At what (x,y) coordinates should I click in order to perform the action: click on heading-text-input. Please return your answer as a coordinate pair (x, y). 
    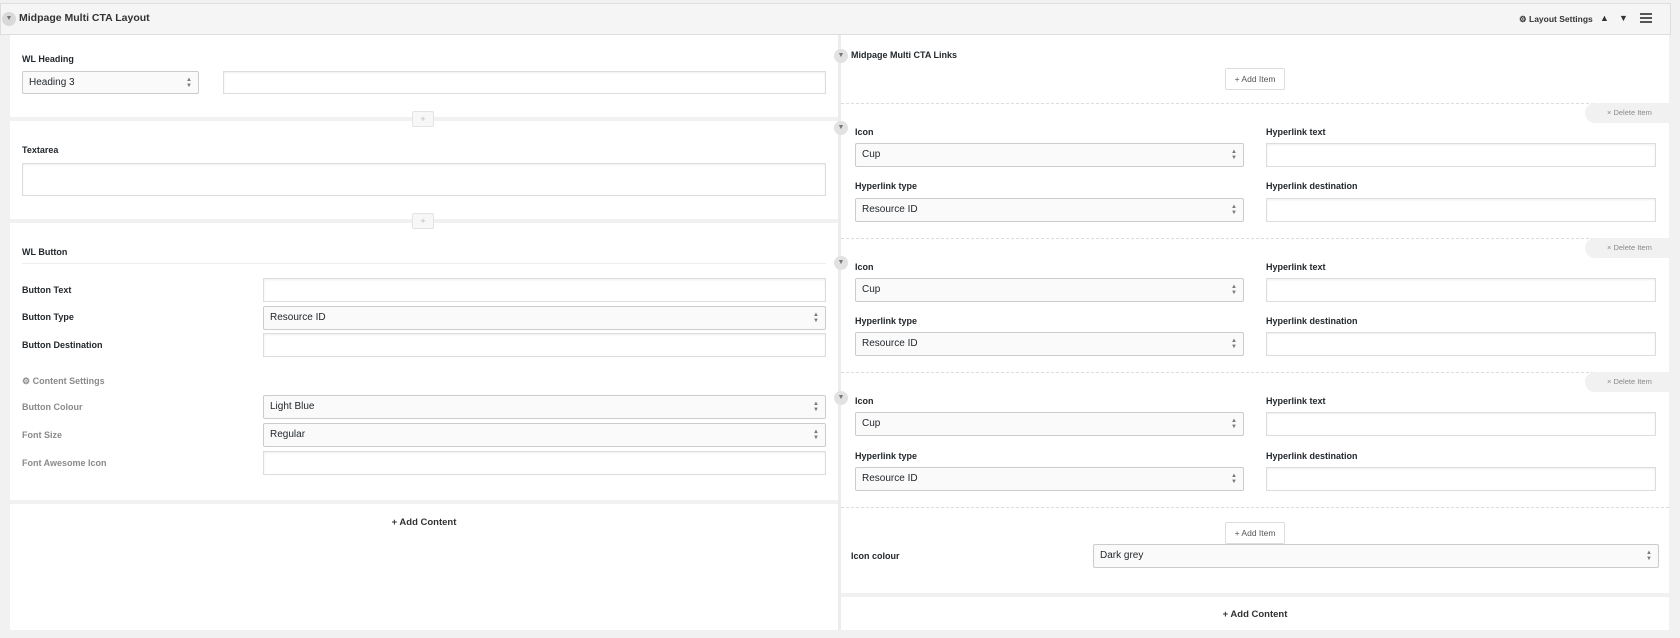
    Looking at the image, I should click on (524, 82).